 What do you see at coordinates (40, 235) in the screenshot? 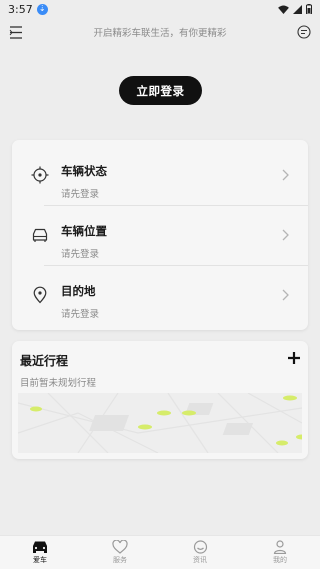
I see `car-front-icon` at bounding box center [40, 235].